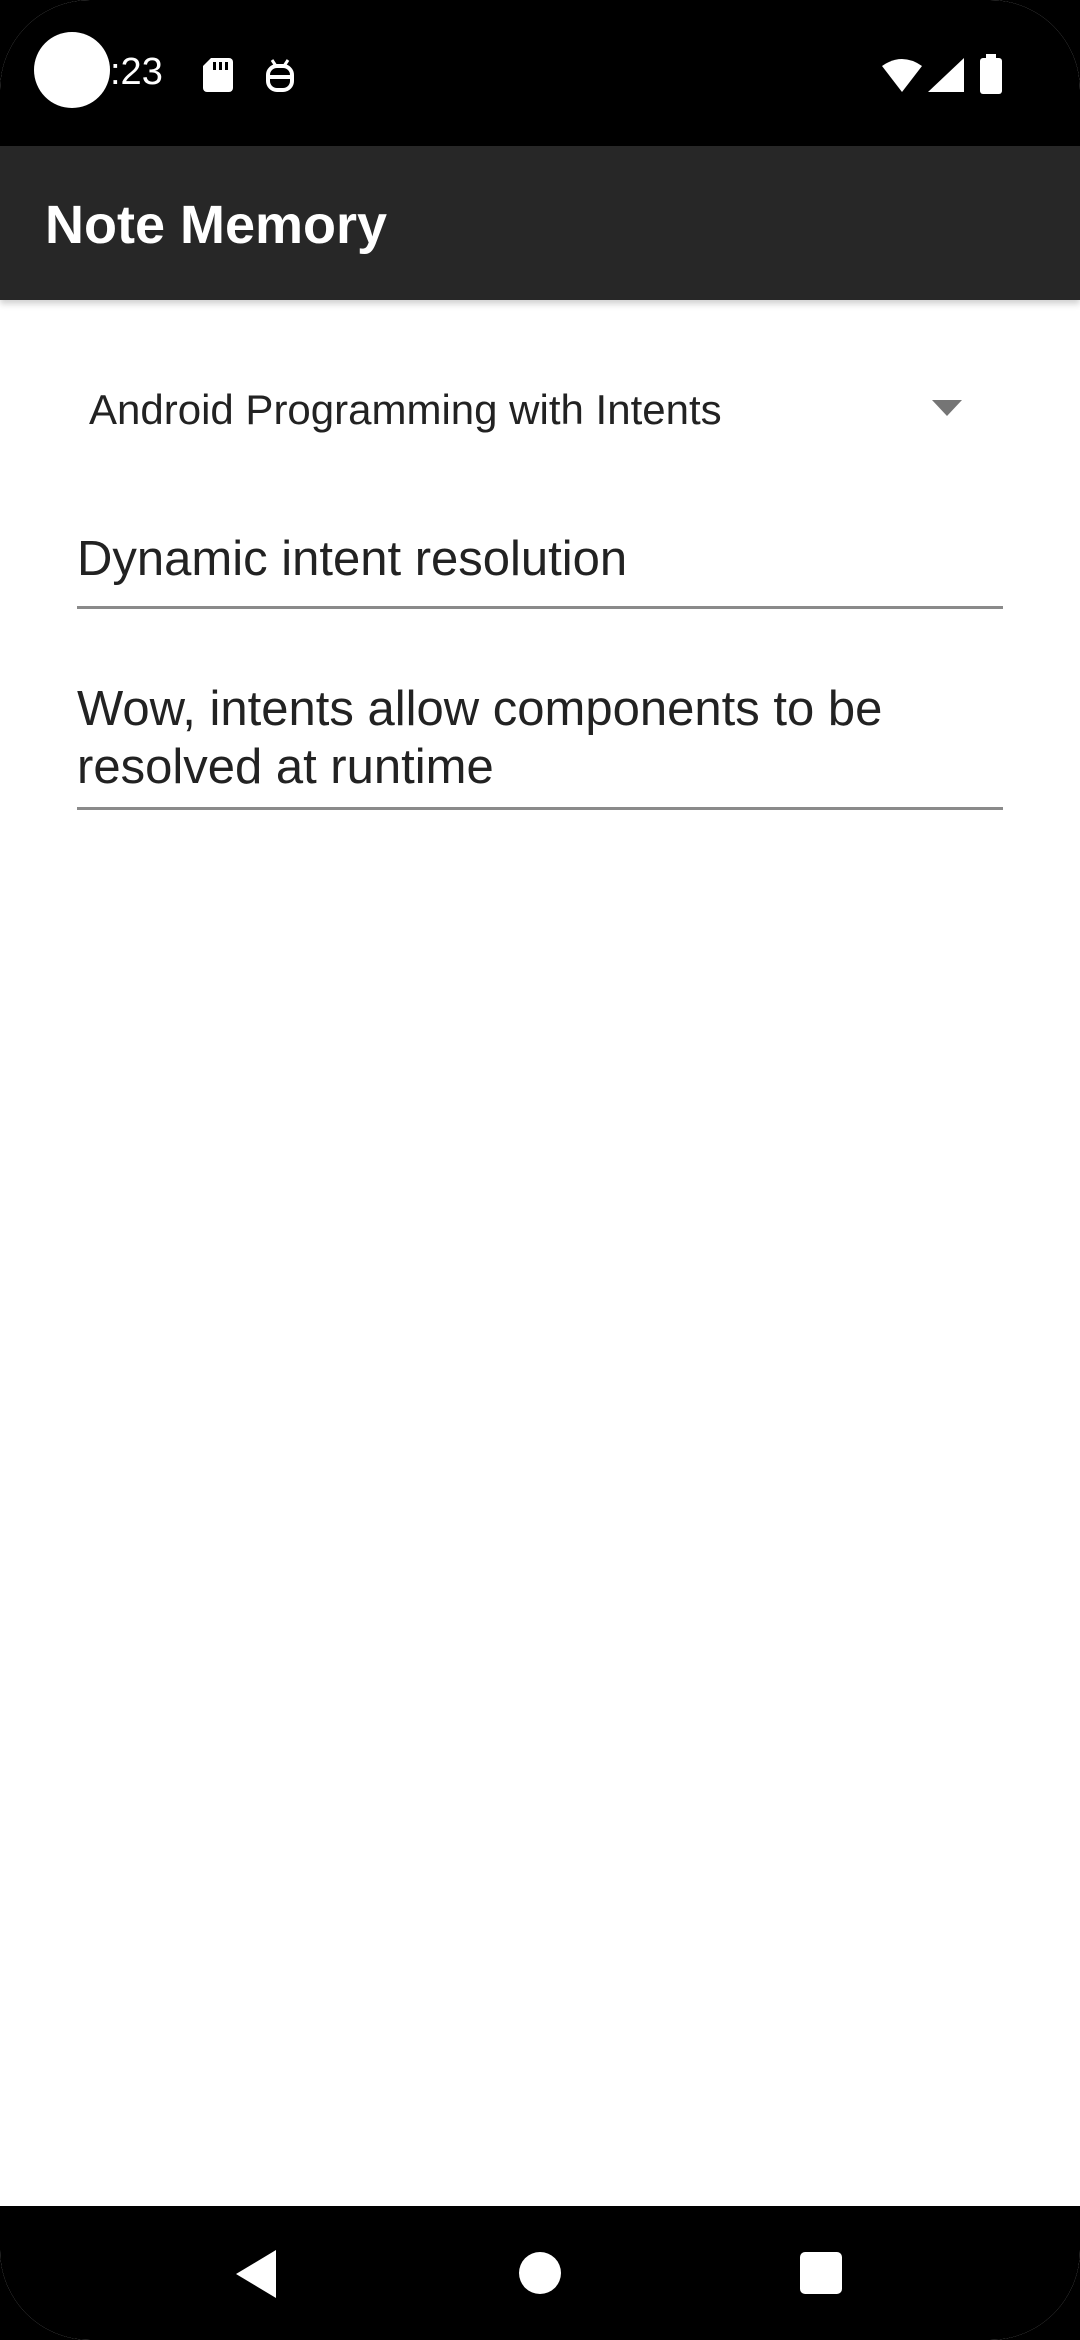  I want to click on recents-icon, so click(821, 2273).